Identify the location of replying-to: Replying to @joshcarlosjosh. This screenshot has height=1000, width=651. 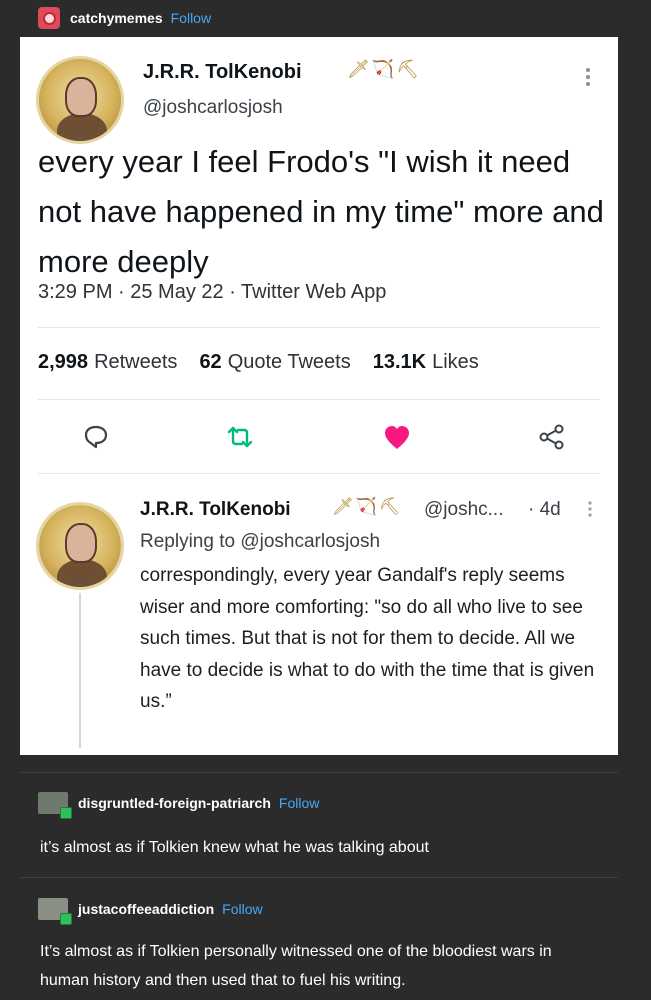
(260, 541).